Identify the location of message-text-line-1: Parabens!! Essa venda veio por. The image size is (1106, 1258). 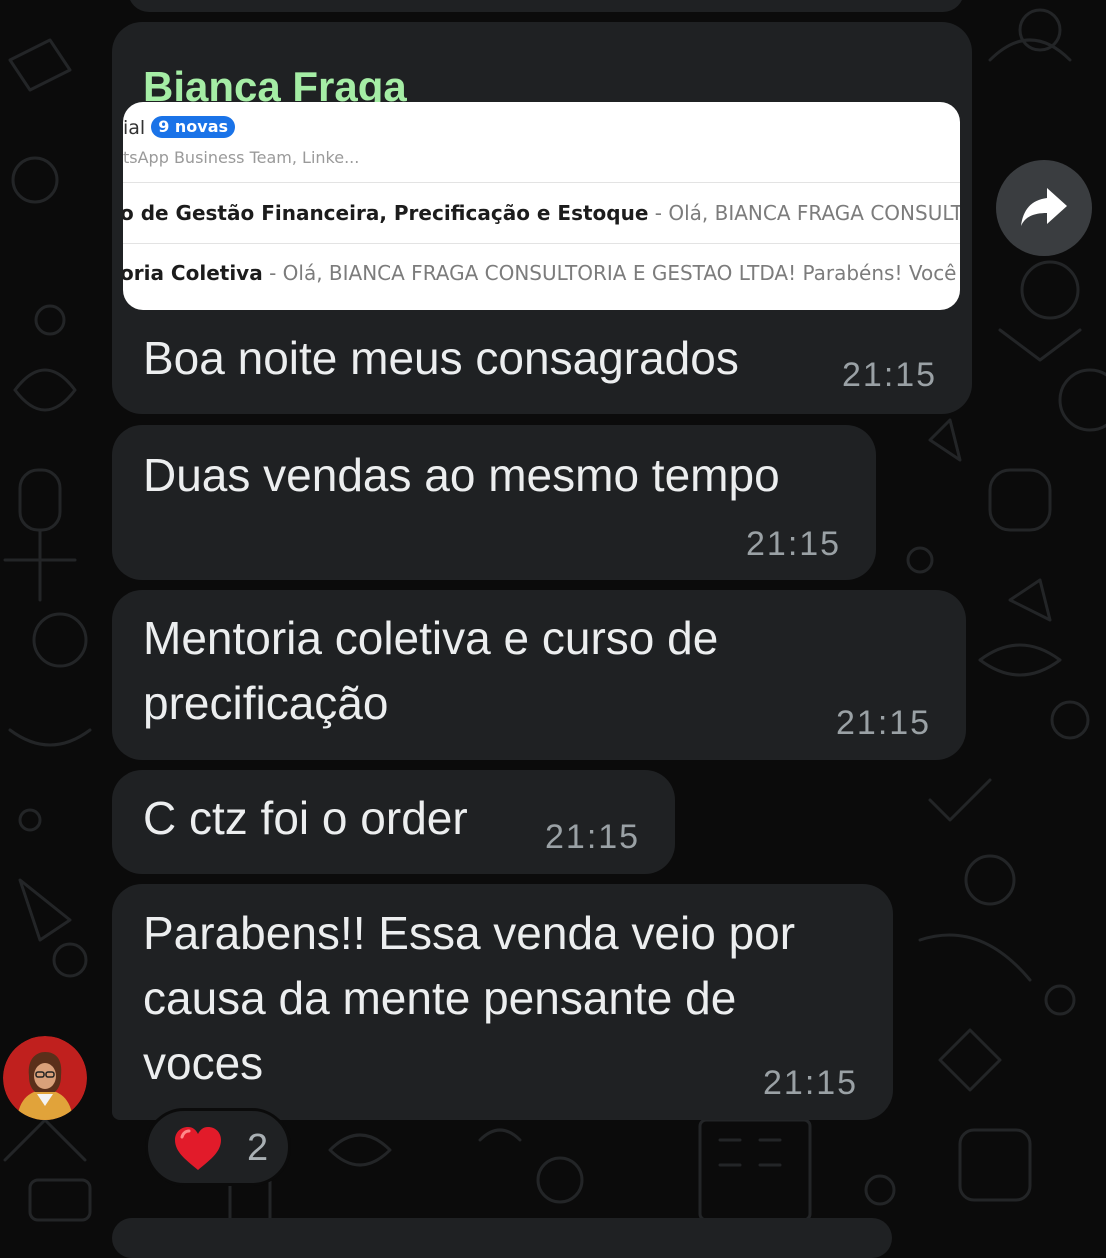
(469, 933).